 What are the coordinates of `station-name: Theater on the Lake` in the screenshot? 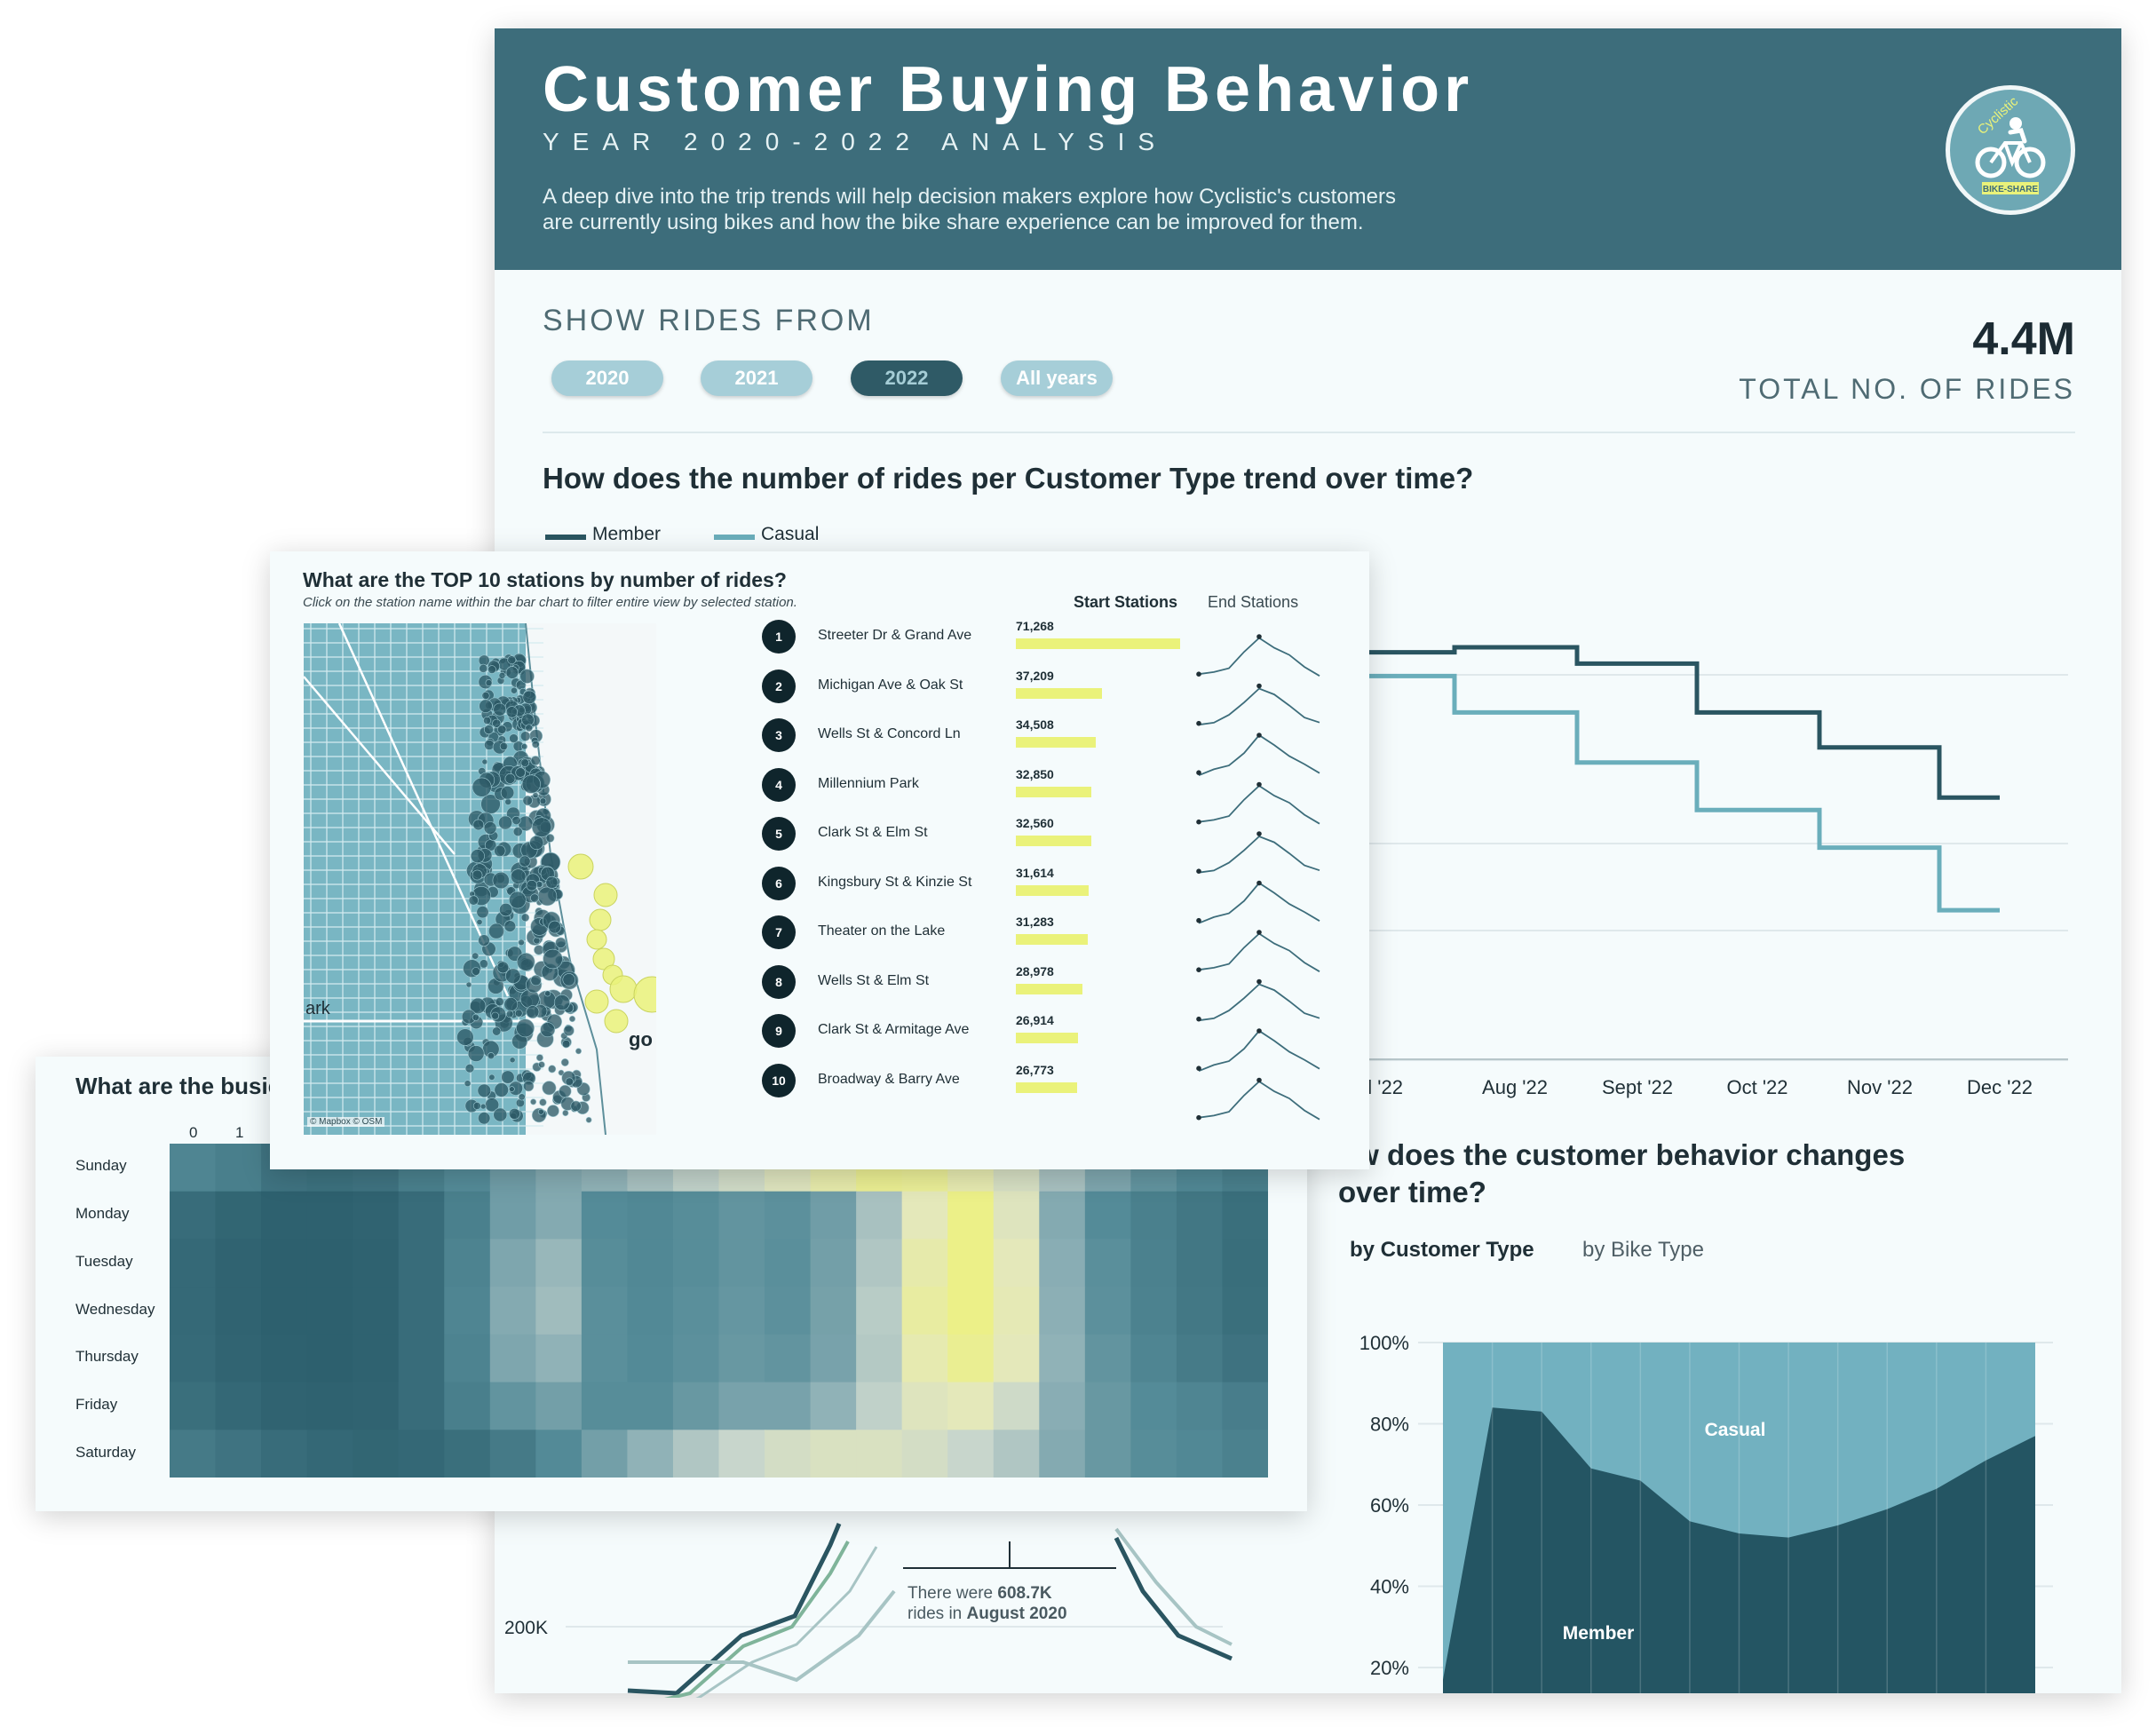 It's located at (881, 931).